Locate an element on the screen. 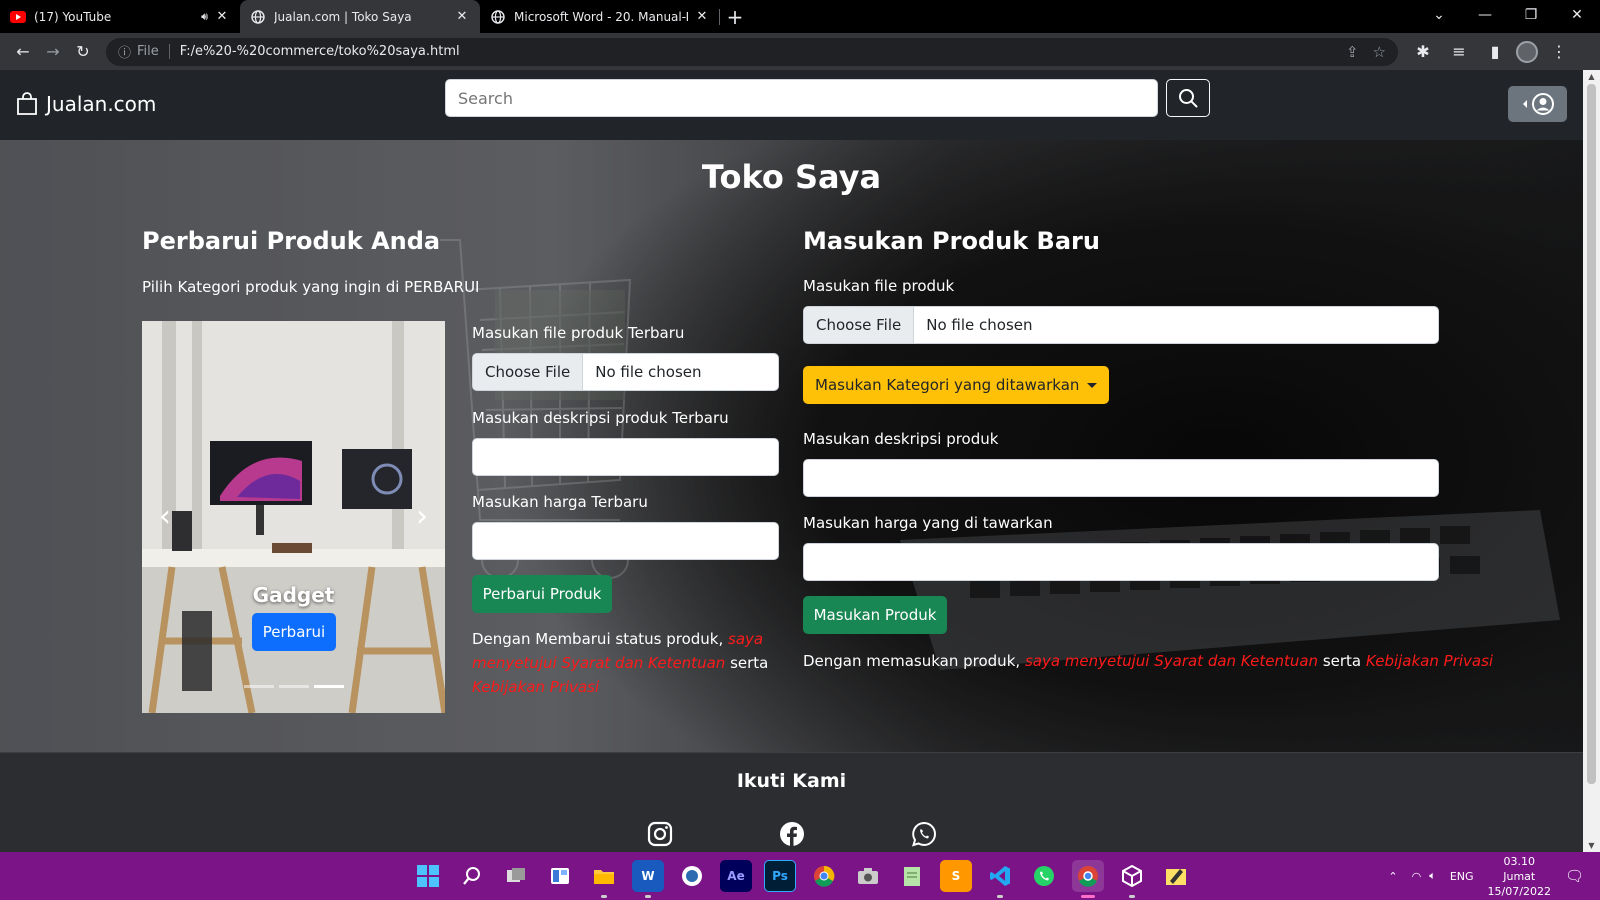 The width and height of the screenshot is (1600, 900). profile-avatar is located at coordinates (1527, 51).